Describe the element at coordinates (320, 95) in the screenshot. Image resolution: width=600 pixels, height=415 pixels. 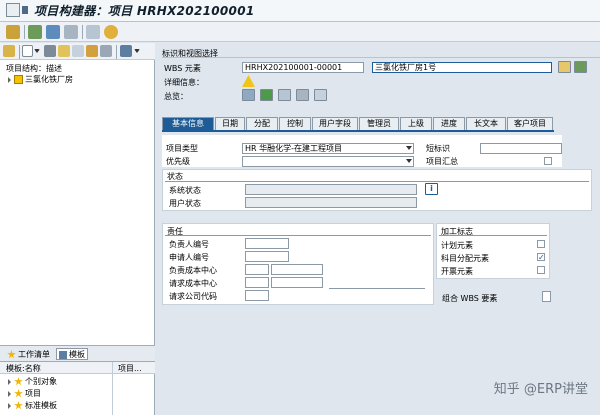
I see `overview-table-icon` at that location.